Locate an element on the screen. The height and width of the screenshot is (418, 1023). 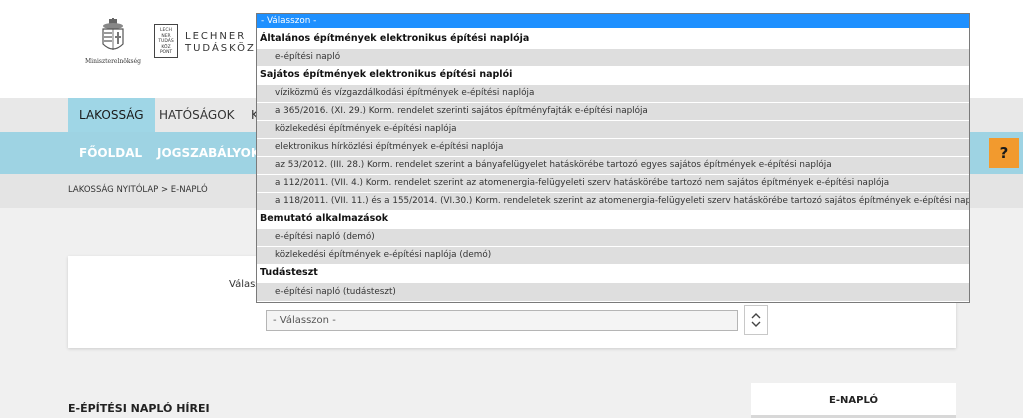
dropdown-group-label: Tudásteszt is located at coordinates (613, 273).